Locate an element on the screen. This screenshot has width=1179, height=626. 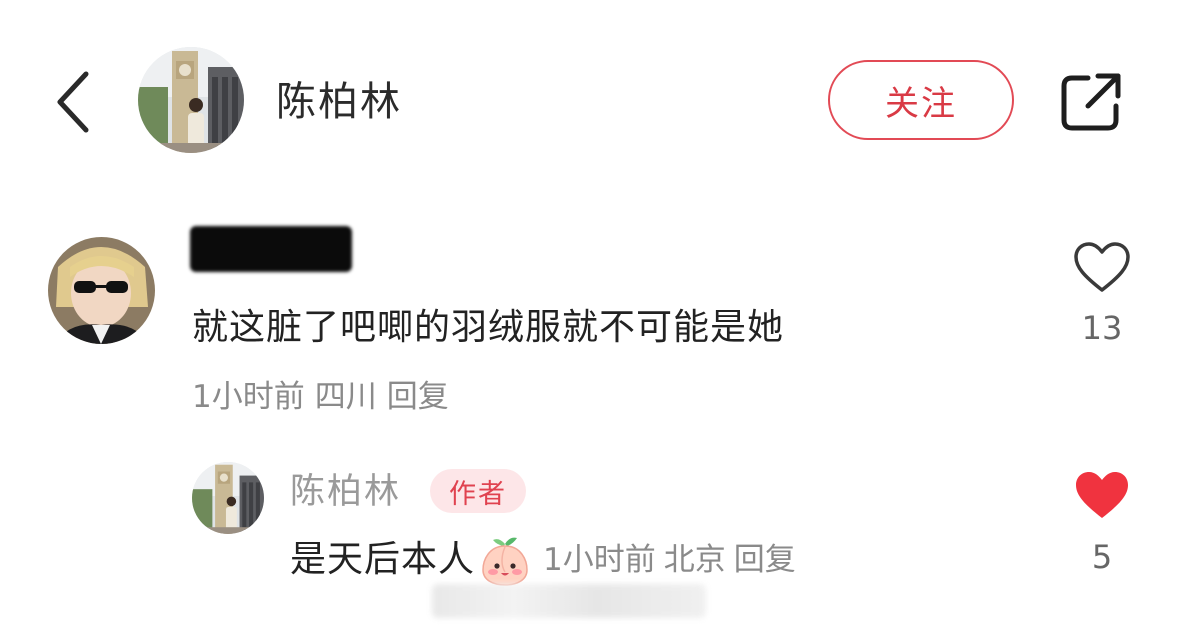
blurred-content is located at coordinates (569, 601).